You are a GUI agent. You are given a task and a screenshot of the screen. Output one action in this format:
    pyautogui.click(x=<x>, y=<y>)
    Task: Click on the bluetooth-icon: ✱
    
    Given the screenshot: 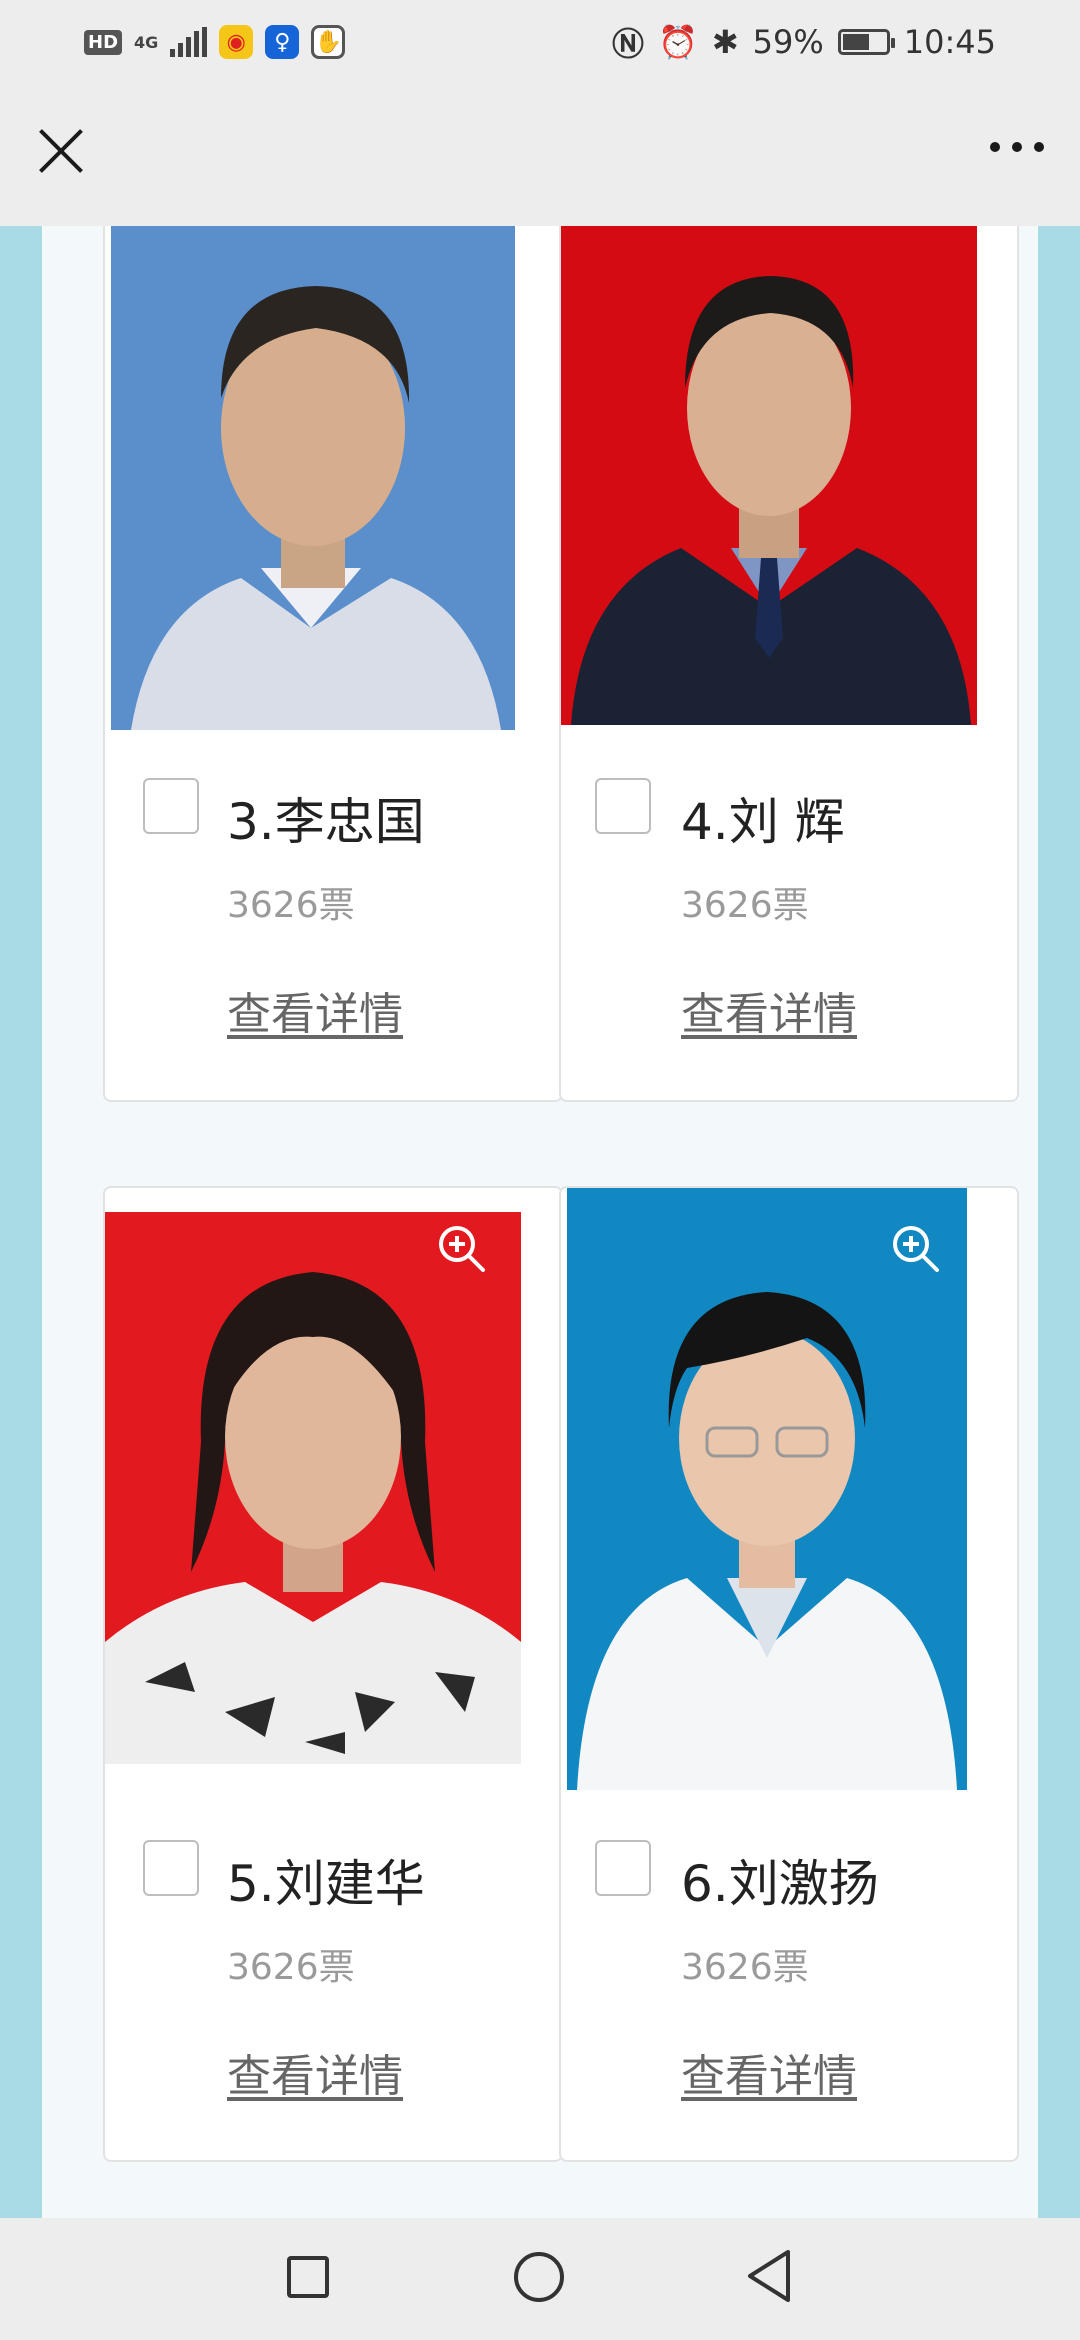 What is the action you would take?
    pyautogui.click(x=725, y=42)
    